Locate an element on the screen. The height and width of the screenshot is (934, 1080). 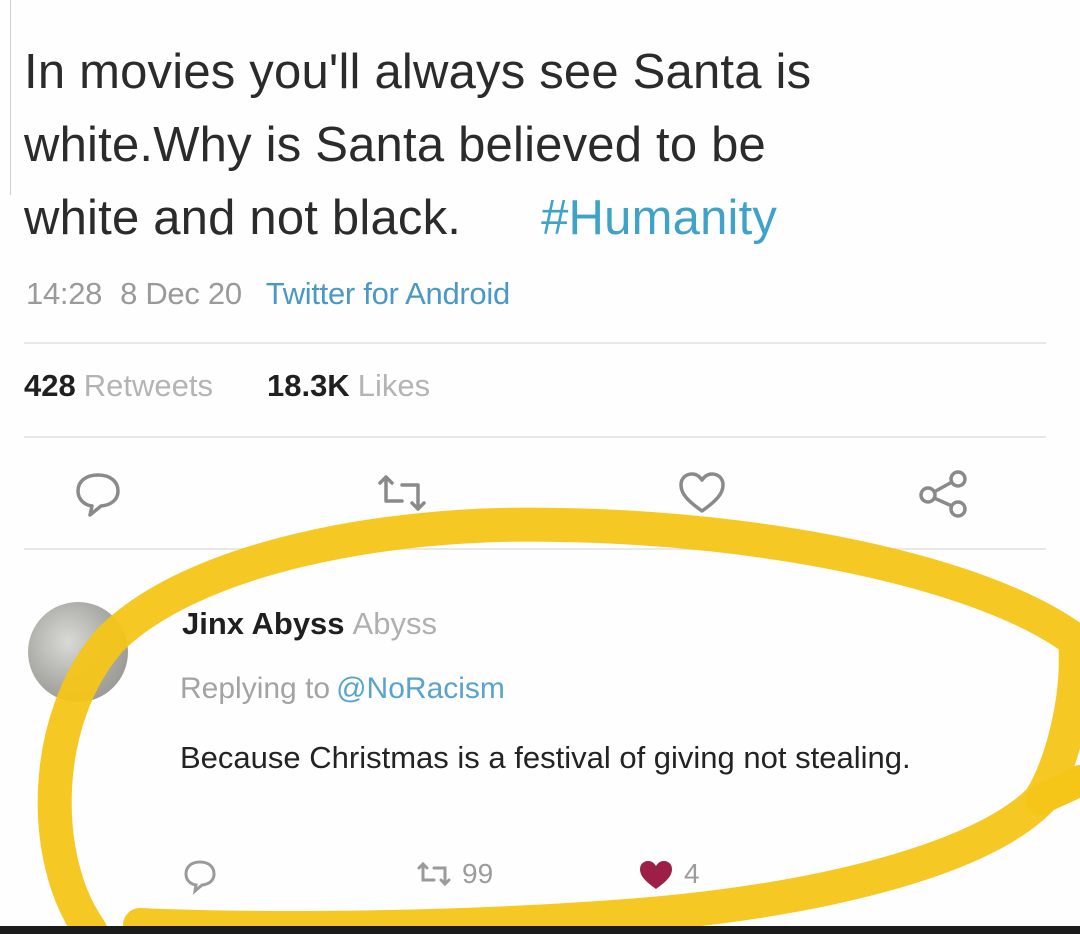
reply-display-name: Jinx Abyss is located at coordinates (263, 623).